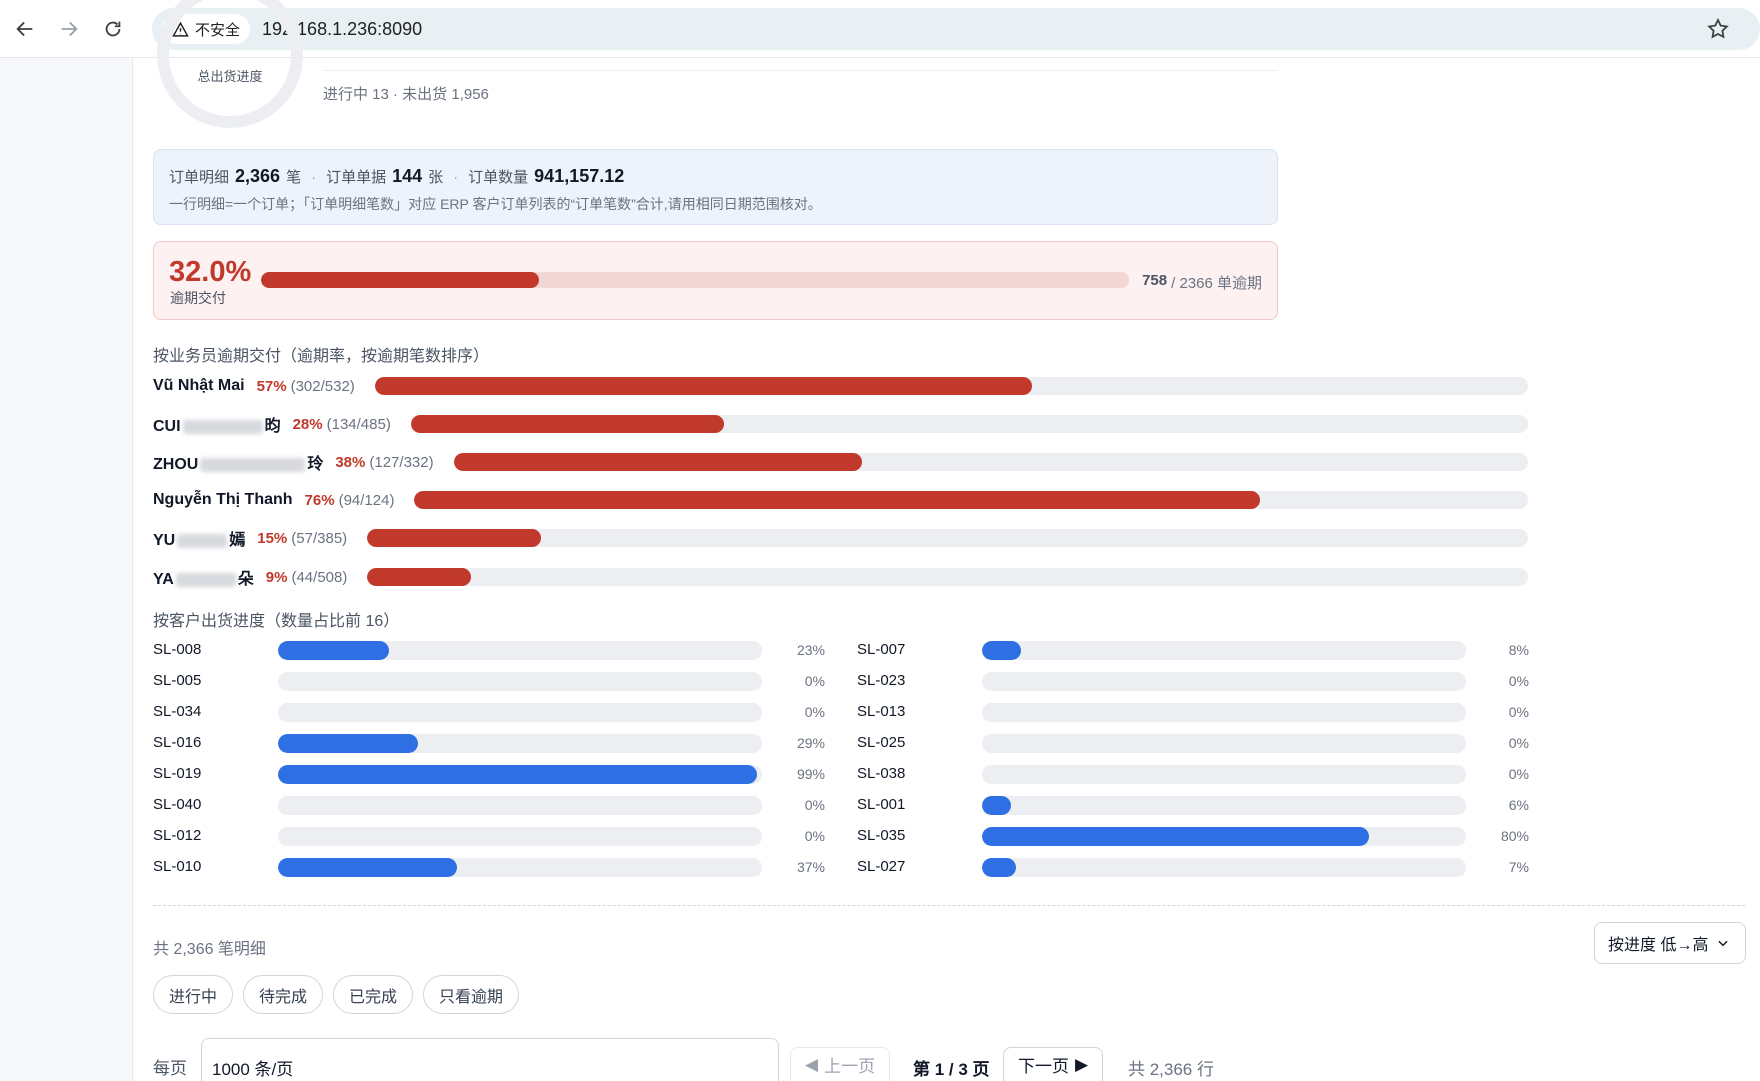 The width and height of the screenshot is (1760, 1081). I want to click on docs-label: 订单单据, so click(356, 177).